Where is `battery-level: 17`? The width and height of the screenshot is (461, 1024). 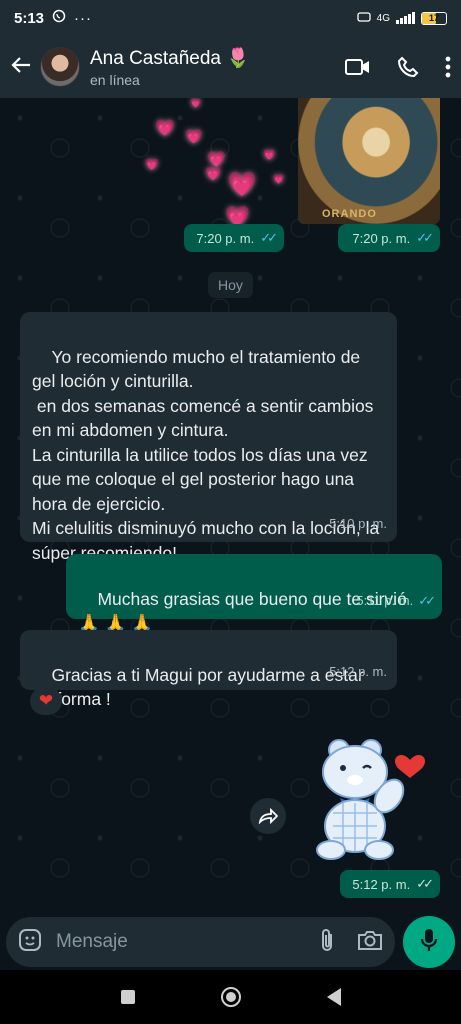 battery-level: 17 is located at coordinates (433, 18).